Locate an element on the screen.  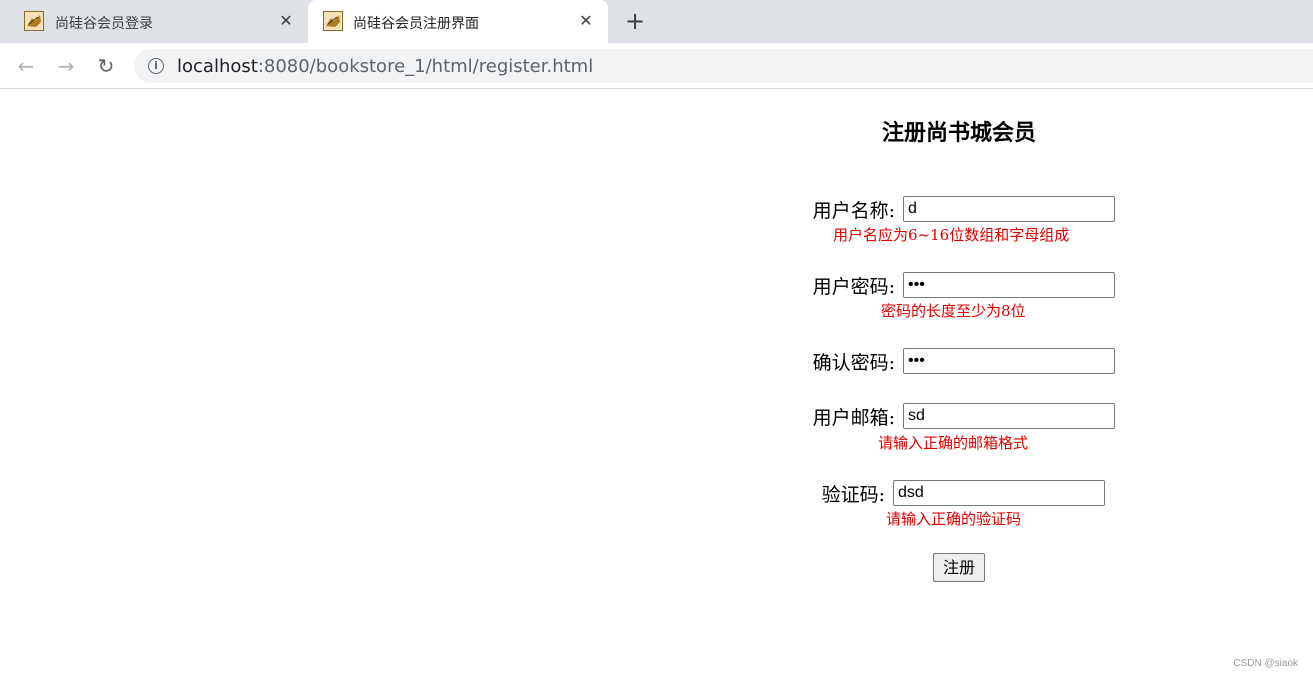
captcha-label: 验证码: is located at coordinates (853, 495).